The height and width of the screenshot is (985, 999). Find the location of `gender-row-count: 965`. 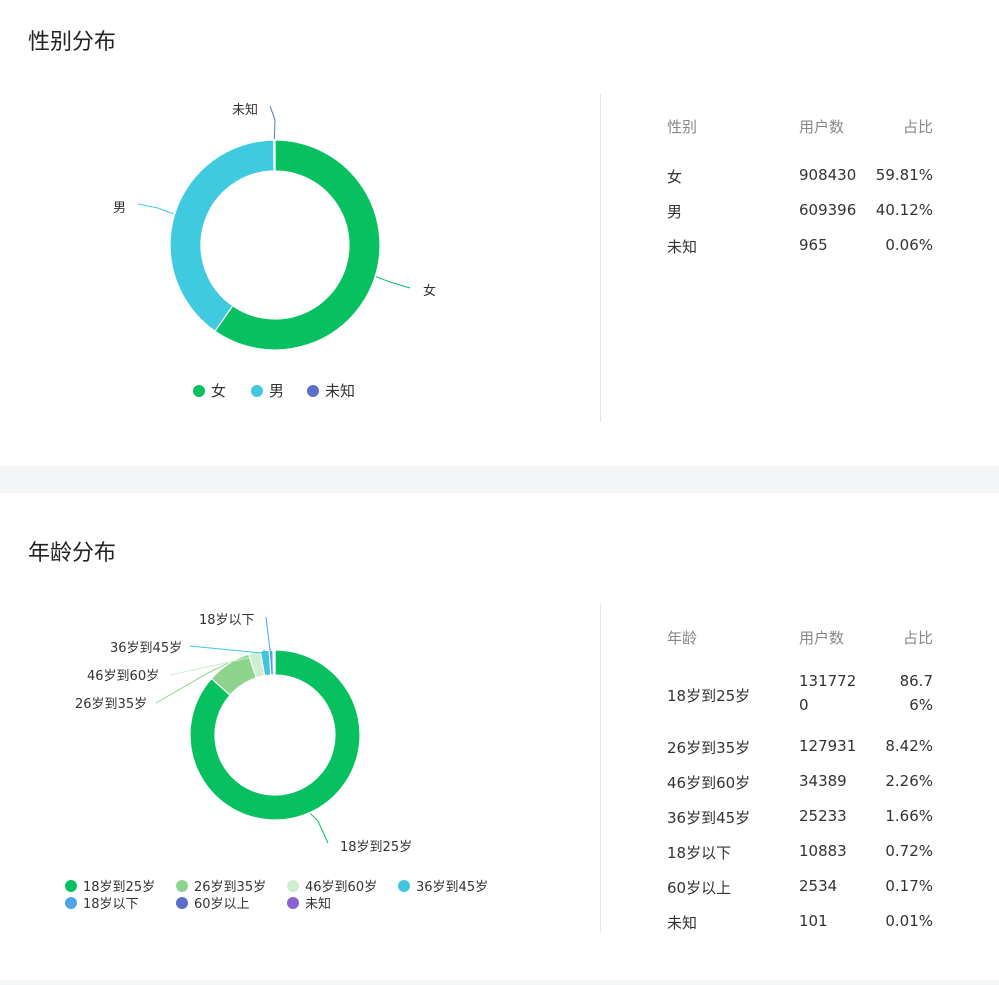

gender-row-count: 965 is located at coordinates (813, 245).